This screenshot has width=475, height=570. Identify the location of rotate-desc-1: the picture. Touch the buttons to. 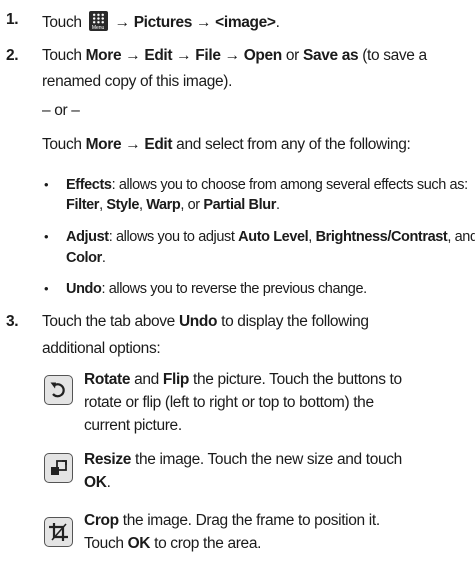
(297, 379).